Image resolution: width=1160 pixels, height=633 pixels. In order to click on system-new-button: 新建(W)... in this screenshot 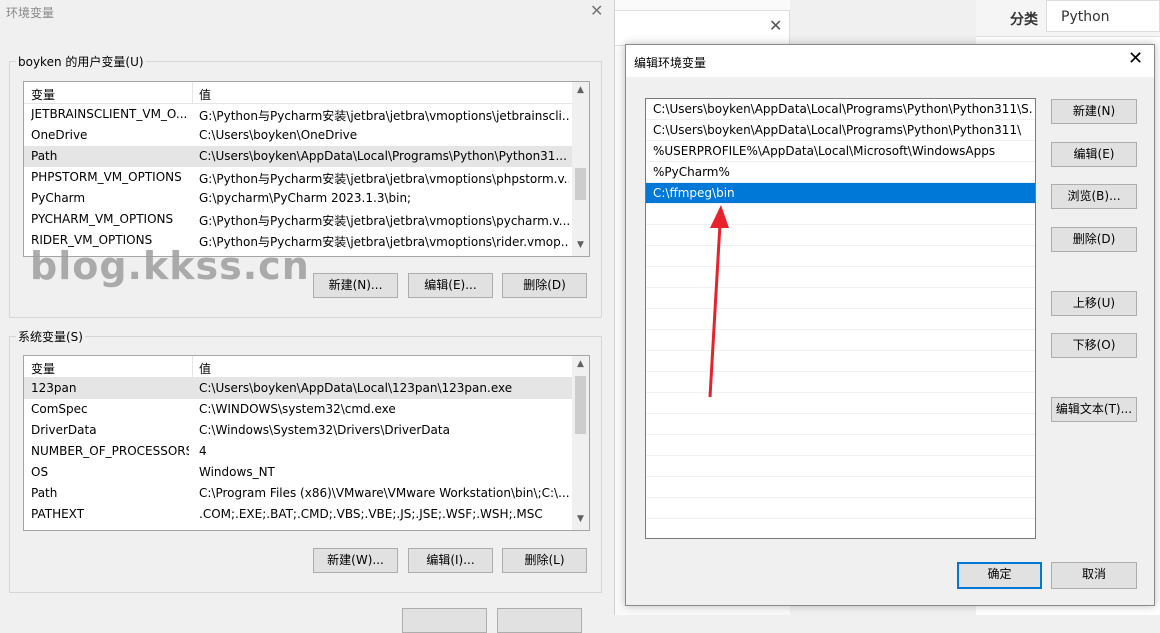, I will do `click(355, 560)`.